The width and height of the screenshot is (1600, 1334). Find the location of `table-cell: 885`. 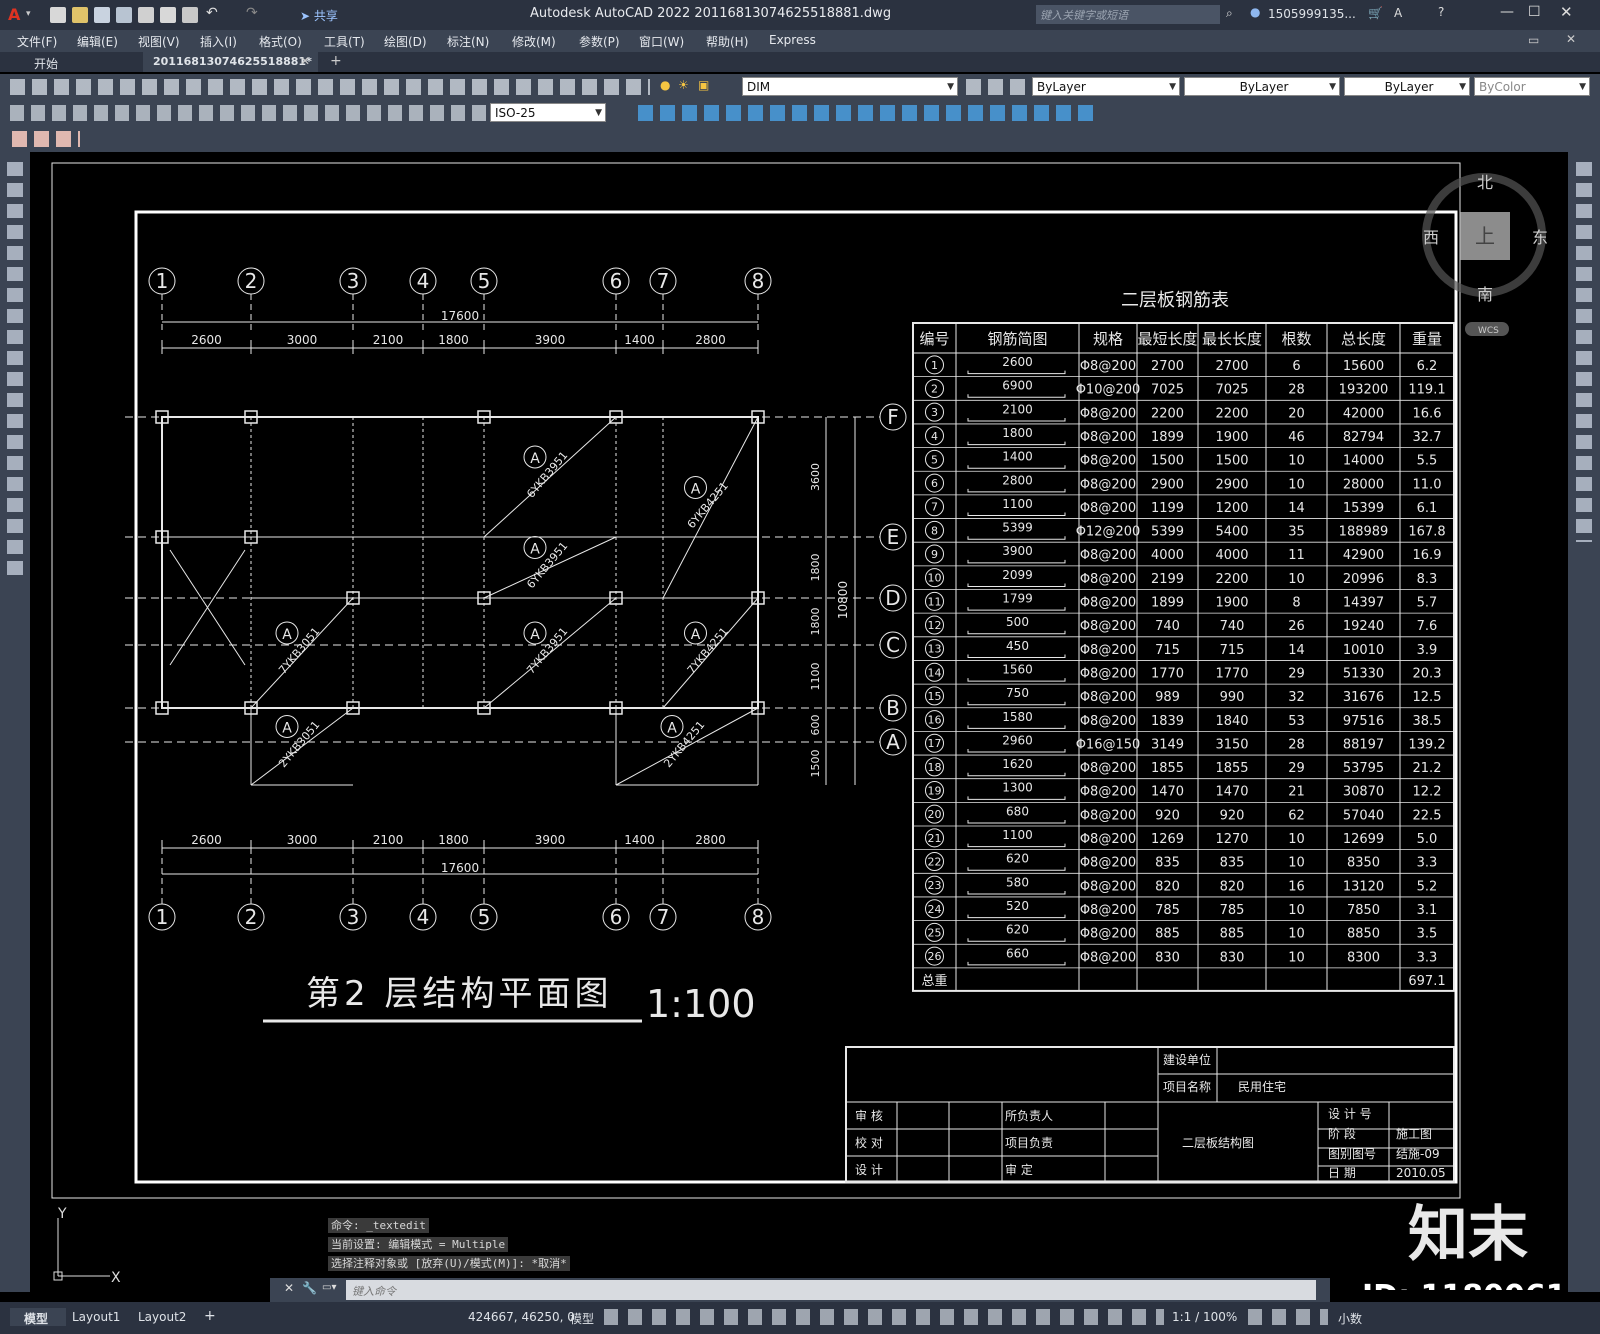

table-cell: 885 is located at coordinates (1232, 934).